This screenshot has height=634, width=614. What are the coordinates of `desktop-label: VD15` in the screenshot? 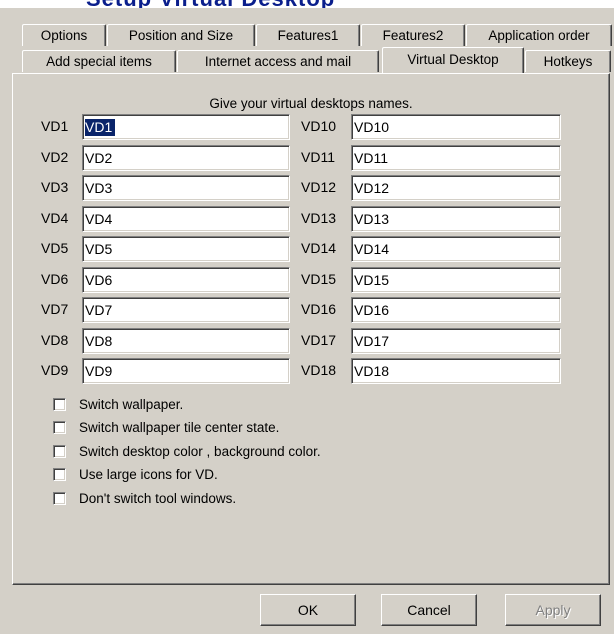 It's located at (319, 278).